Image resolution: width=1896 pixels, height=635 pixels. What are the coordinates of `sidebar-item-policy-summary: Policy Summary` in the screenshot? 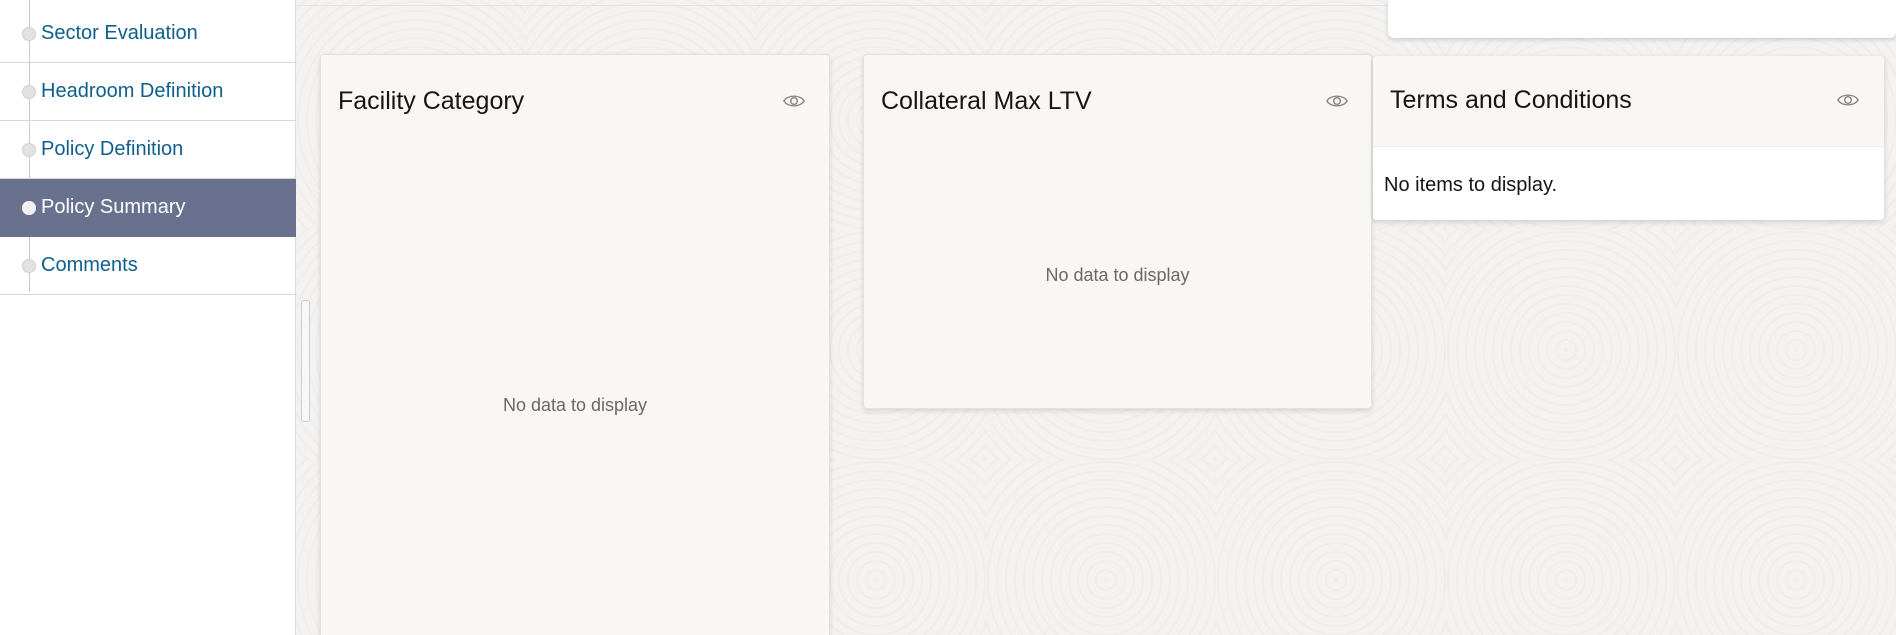 It's located at (148, 208).